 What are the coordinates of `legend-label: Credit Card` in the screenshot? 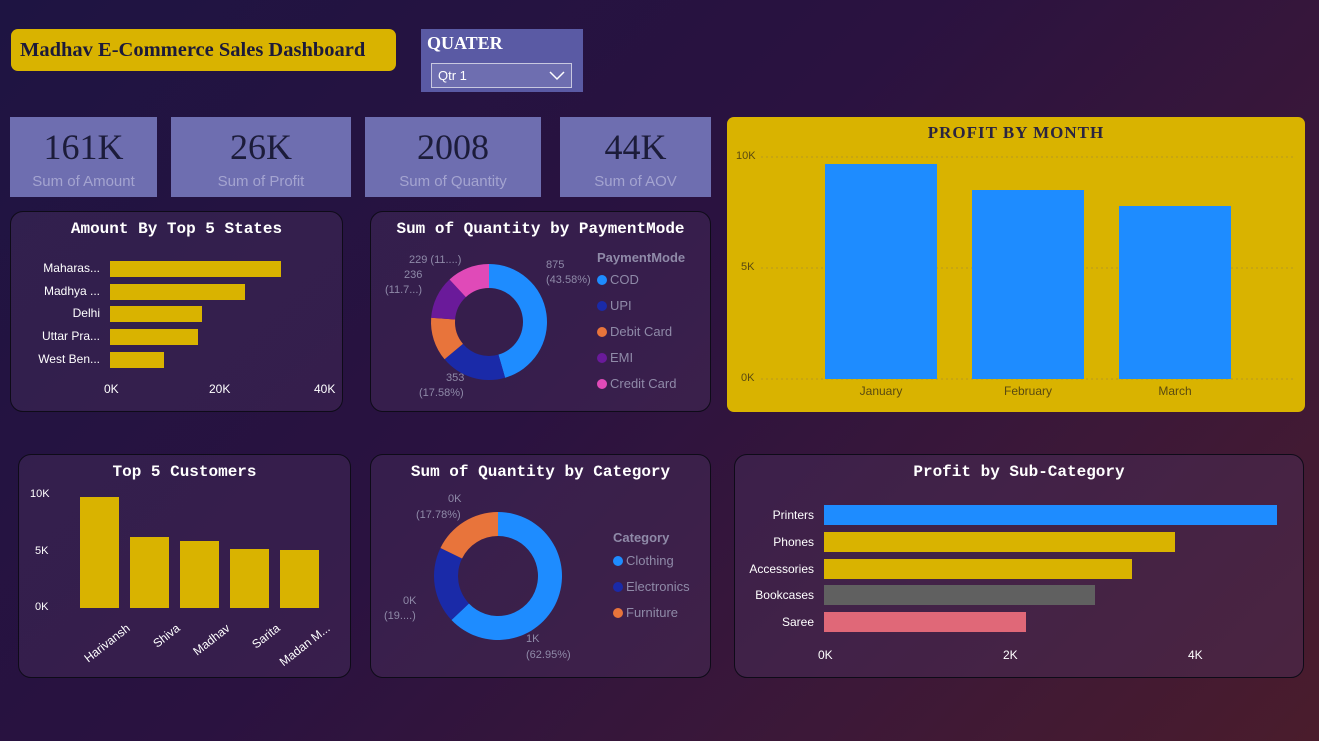 It's located at (643, 383).